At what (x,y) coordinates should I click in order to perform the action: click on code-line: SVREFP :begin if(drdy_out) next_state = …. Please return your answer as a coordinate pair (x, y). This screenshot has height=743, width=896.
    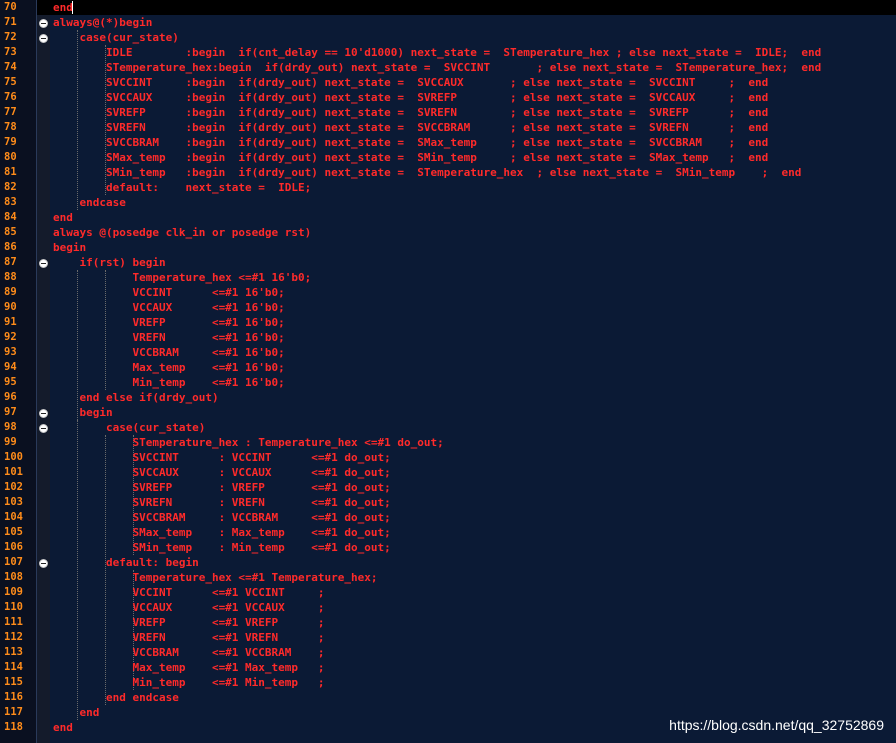
    Looking at the image, I should click on (474, 112).